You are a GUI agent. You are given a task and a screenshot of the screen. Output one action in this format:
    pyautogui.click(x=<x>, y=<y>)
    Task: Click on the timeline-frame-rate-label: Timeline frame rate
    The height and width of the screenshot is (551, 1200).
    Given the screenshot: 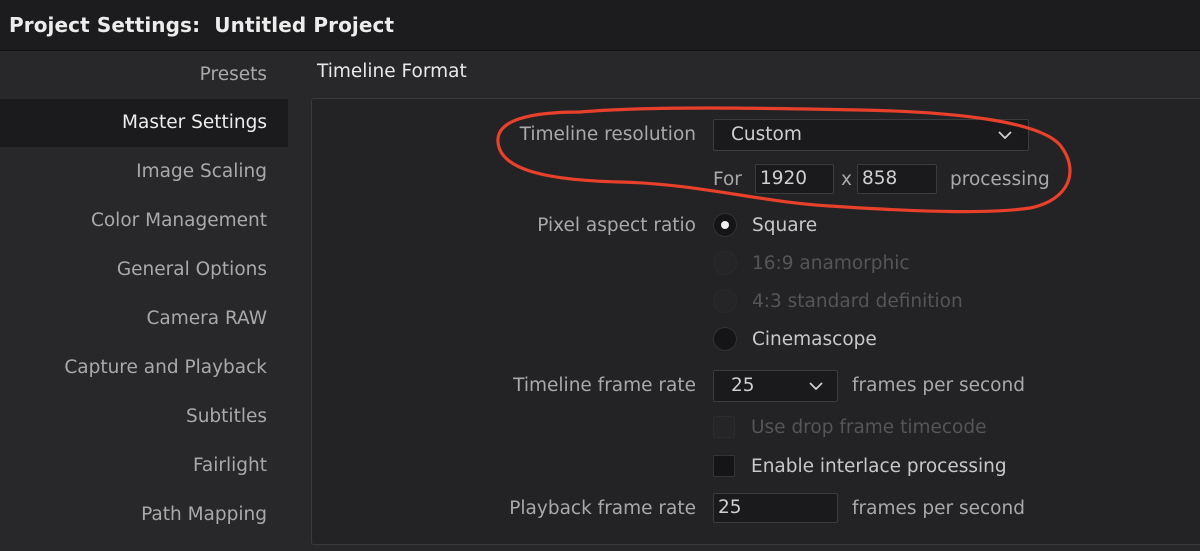 What is the action you would take?
    pyautogui.click(x=604, y=385)
    